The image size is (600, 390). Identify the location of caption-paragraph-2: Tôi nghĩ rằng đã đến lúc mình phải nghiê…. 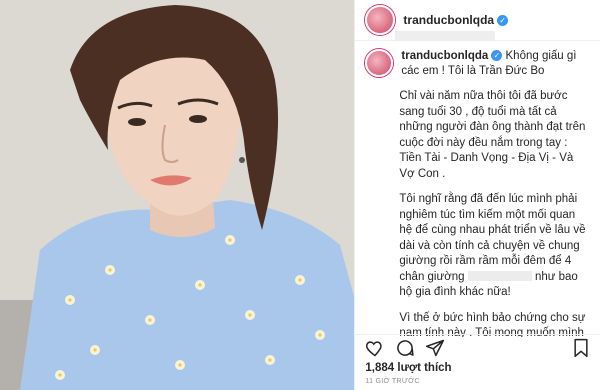
(494, 246).